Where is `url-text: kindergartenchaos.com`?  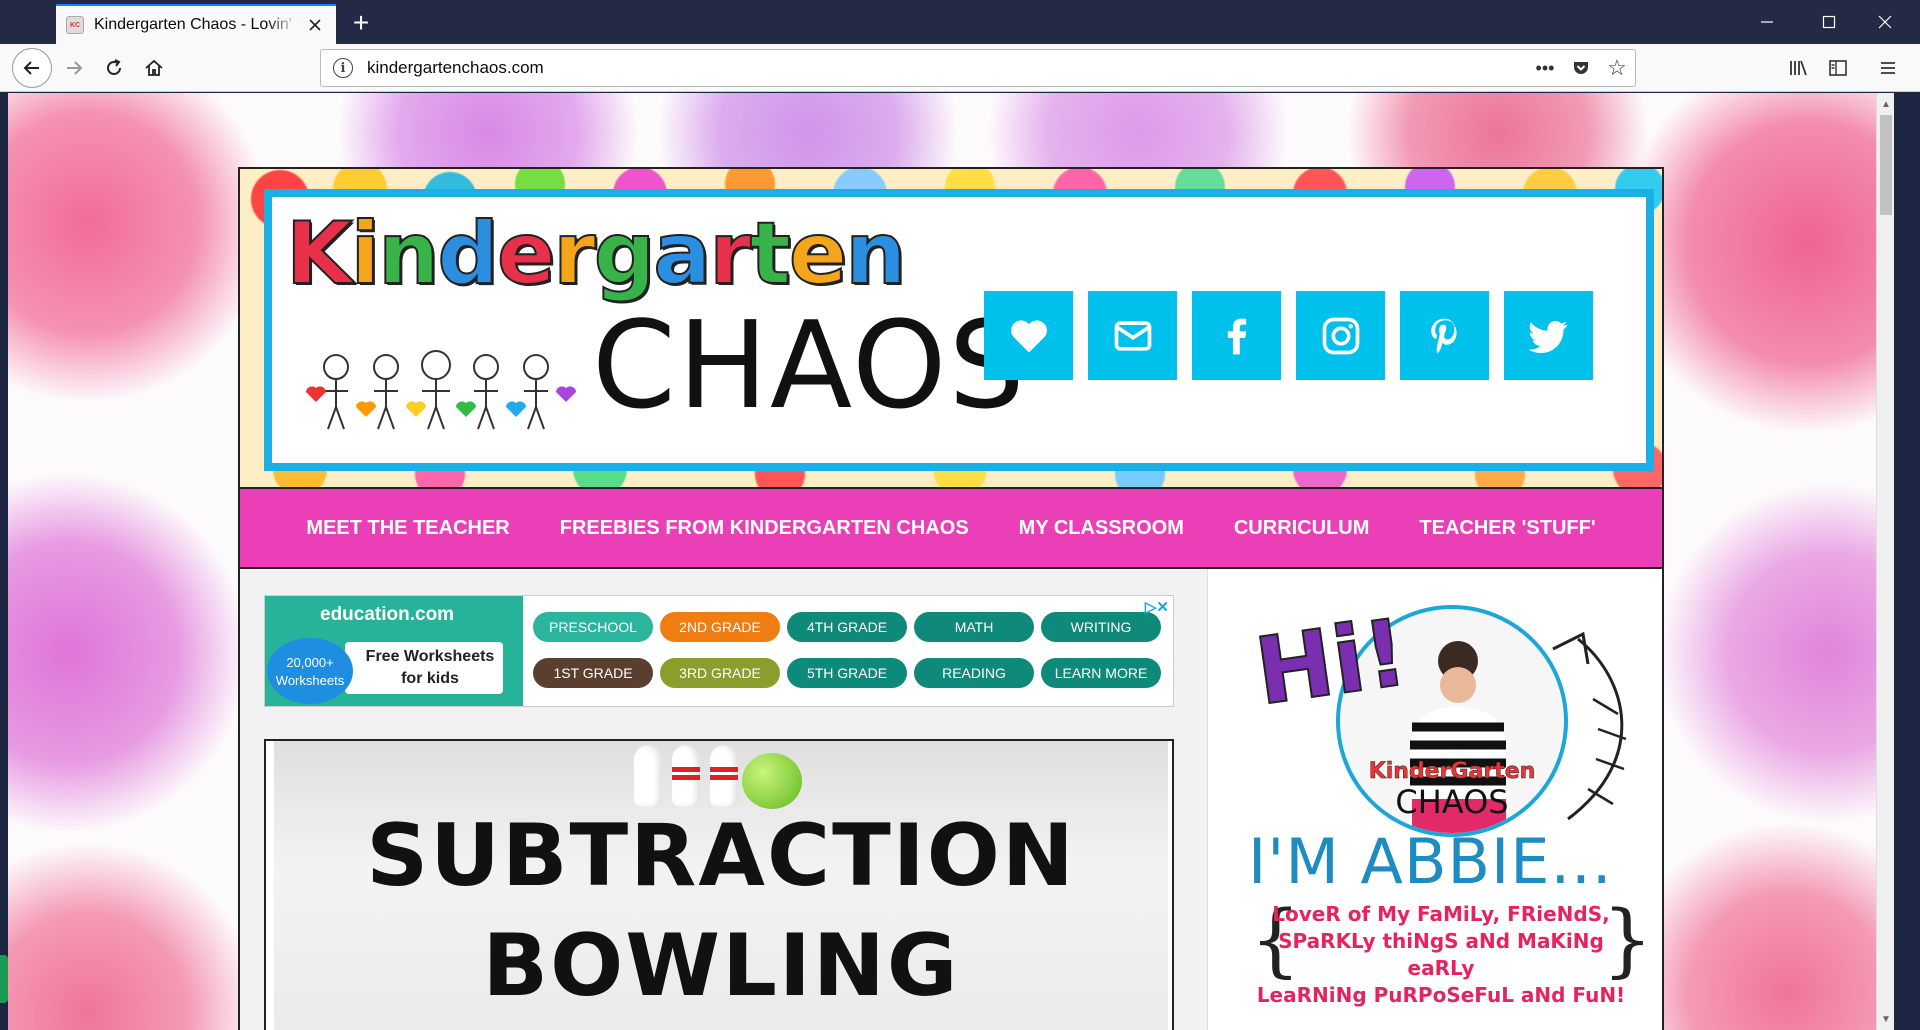
url-text: kindergartenchaos.com is located at coordinates (947, 68).